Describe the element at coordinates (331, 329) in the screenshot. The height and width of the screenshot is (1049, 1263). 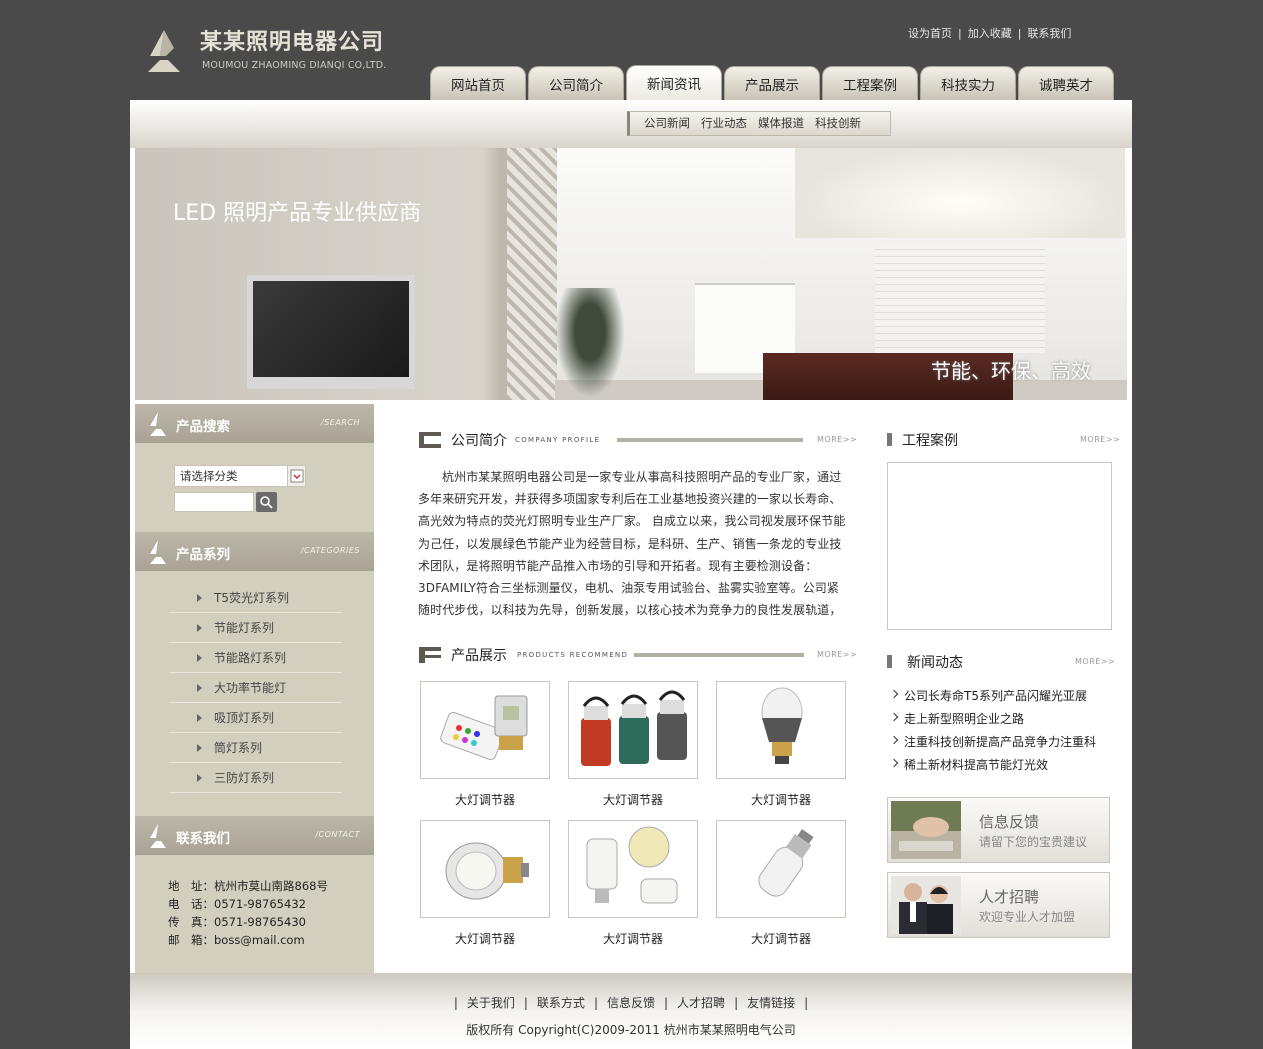
I see `tv-screen` at that location.